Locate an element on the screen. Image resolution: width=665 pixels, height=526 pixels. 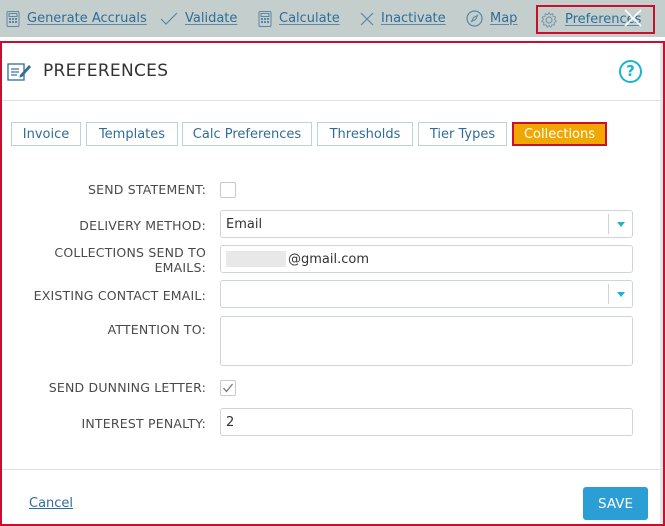
generate-accruals-label: Generate Accruals is located at coordinates (87, 18).